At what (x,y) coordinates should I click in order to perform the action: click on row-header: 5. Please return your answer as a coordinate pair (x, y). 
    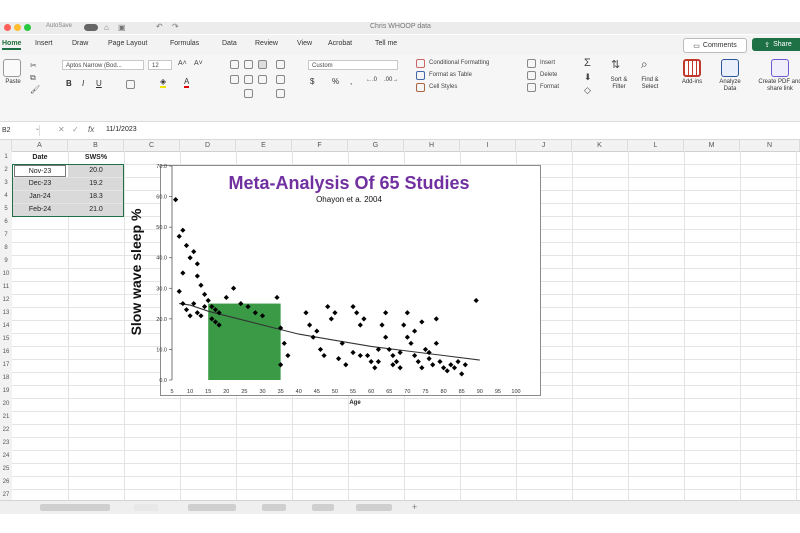
    Looking at the image, I should click on (6, 209).